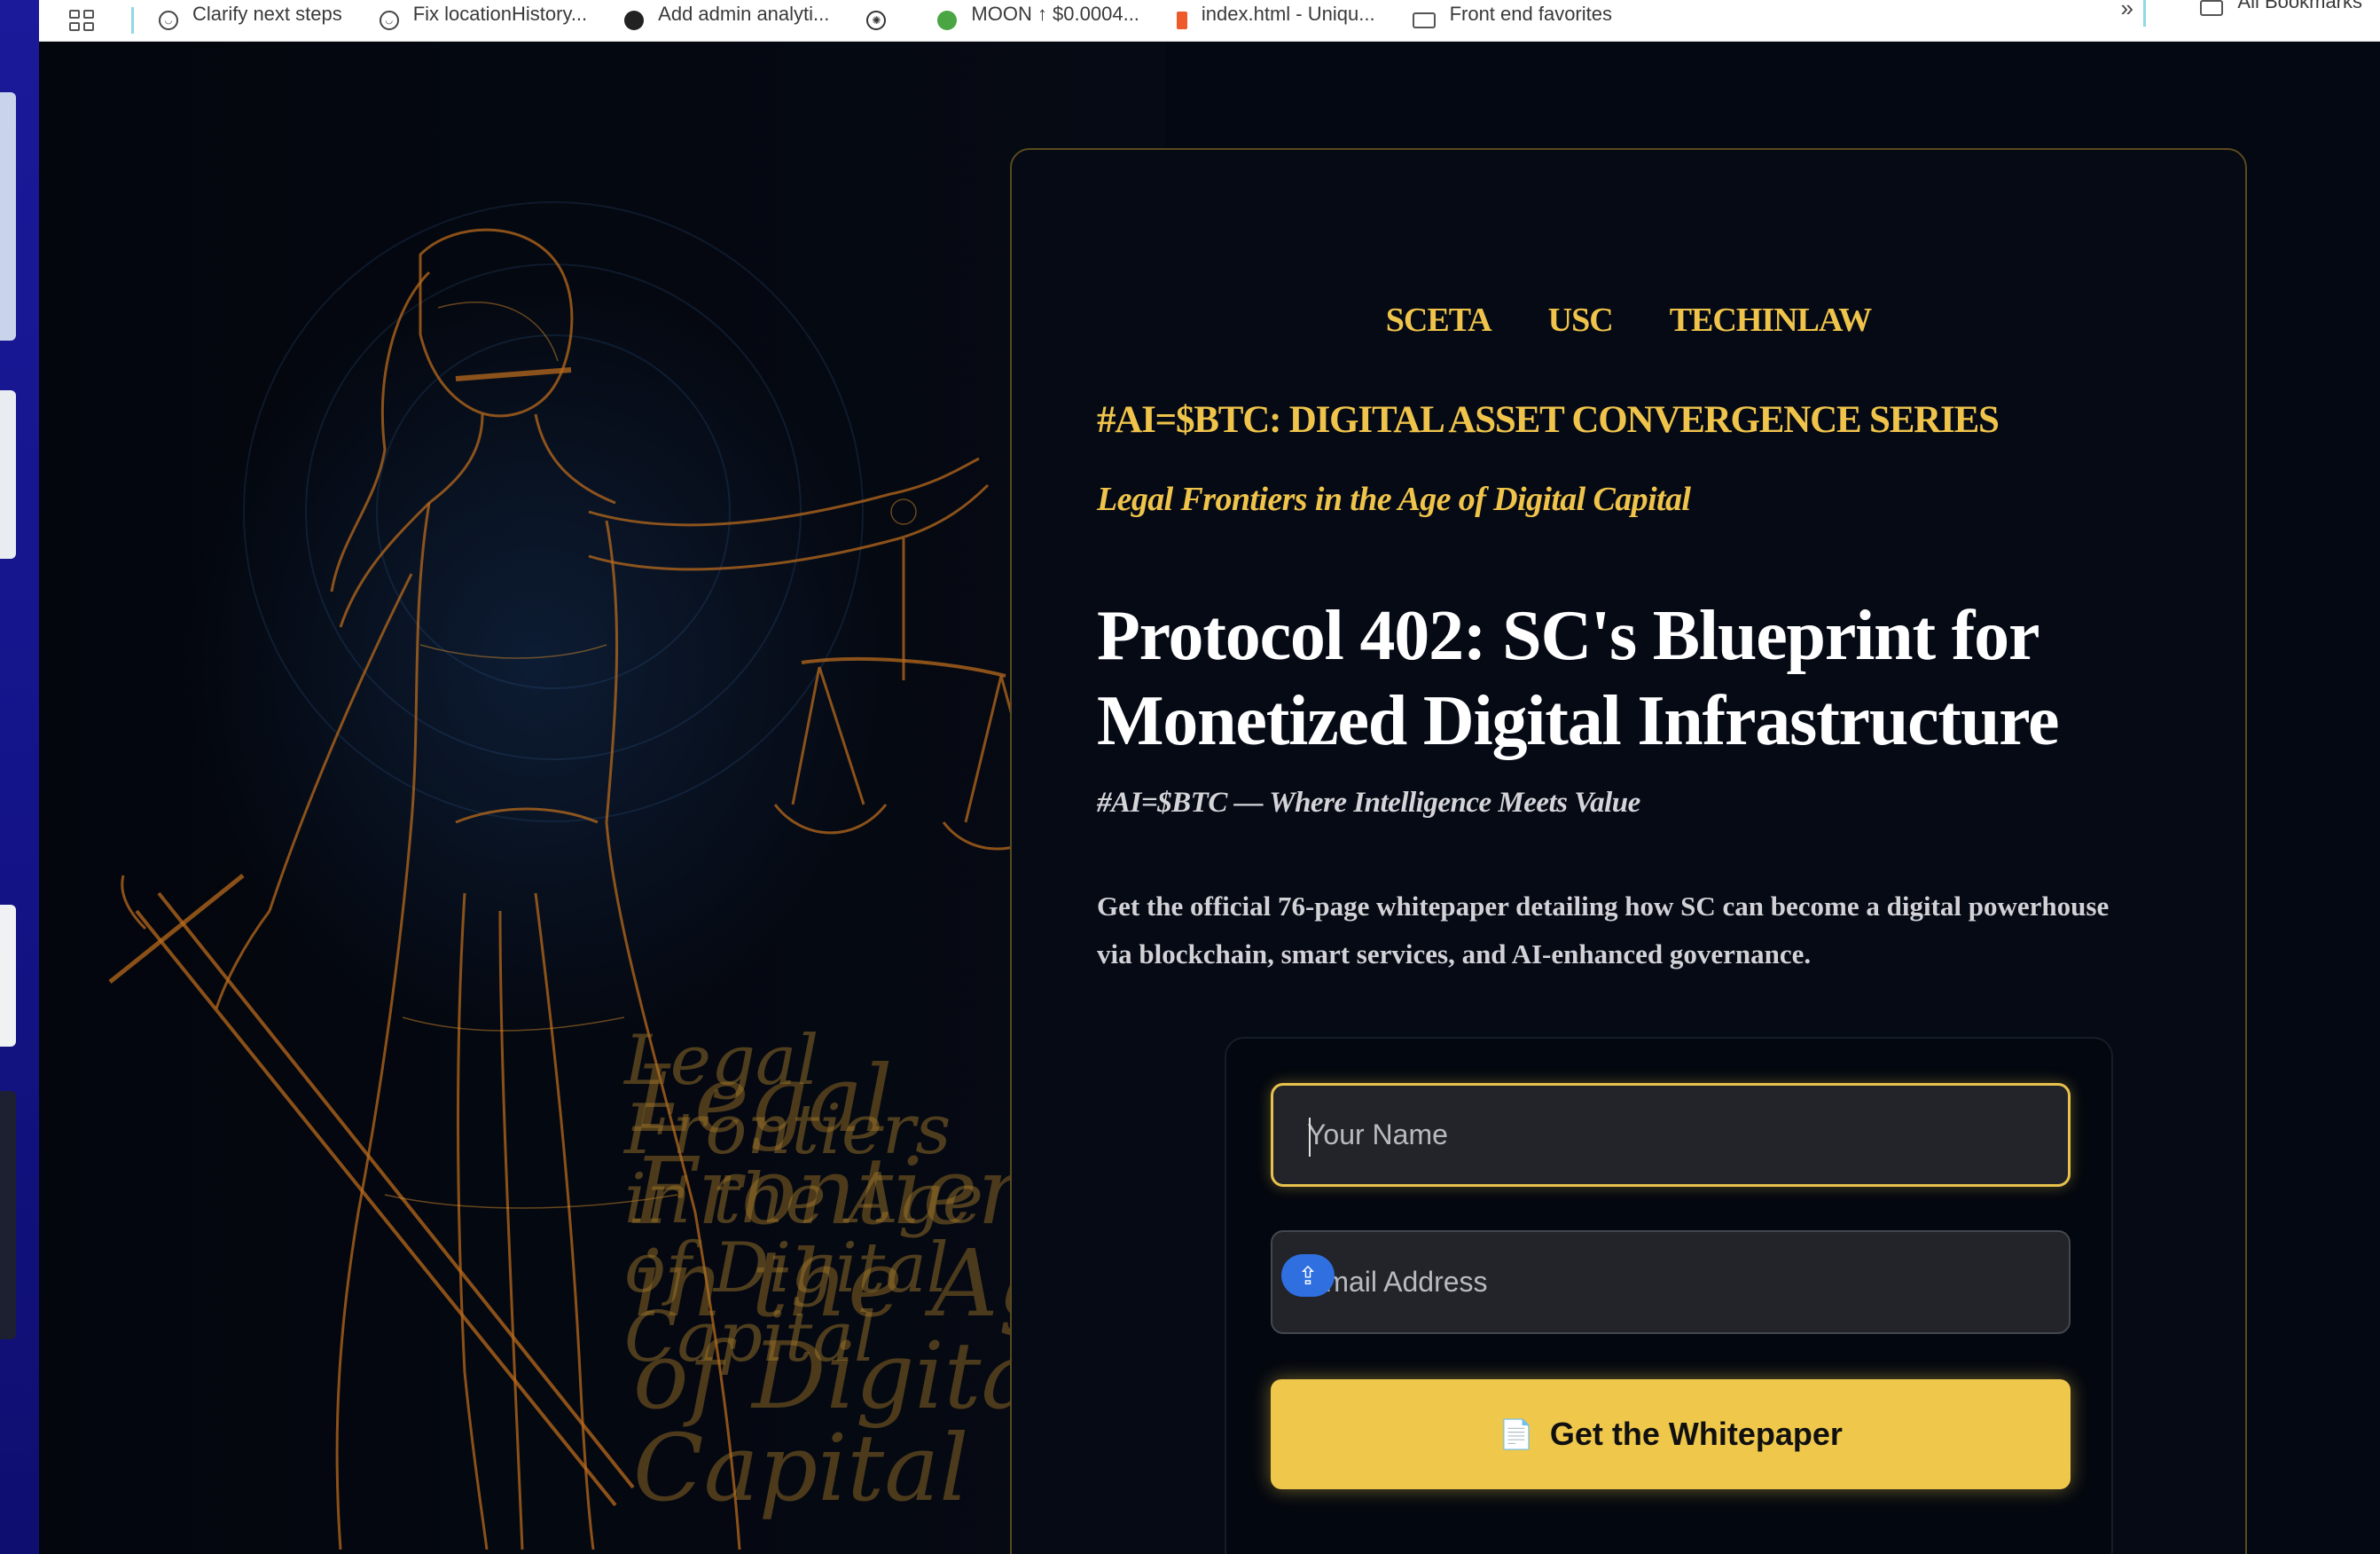  Describe the element at coordinates (1687, 1282) in the screenshot. I see `email-input` at that location.